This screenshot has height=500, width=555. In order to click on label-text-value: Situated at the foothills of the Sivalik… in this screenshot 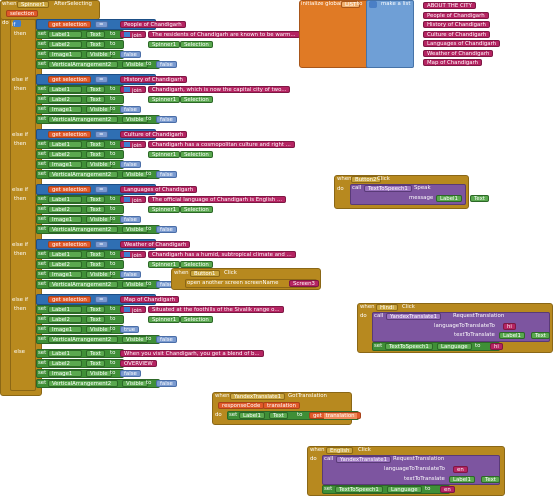, I will do `click(216, 309)`.